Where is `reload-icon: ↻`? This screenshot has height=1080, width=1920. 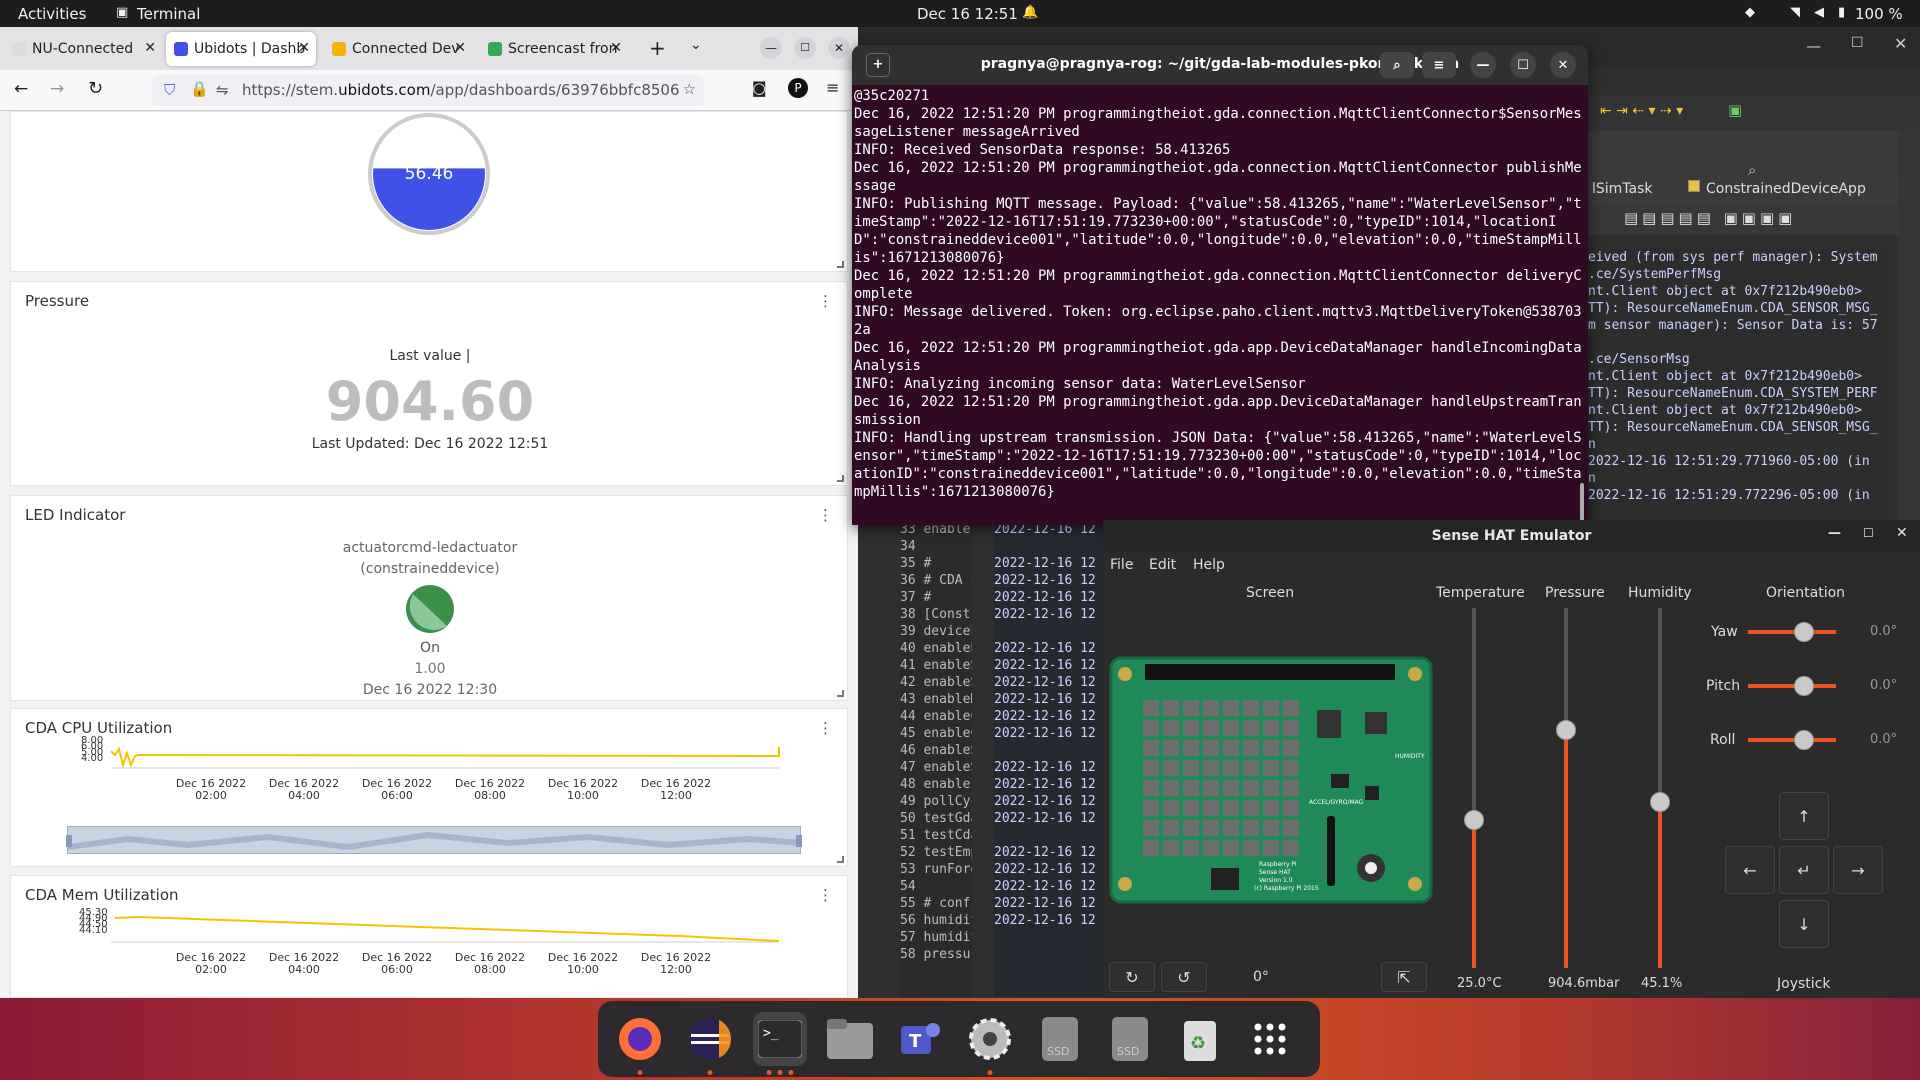 reload-icon: ↻ is located at coordinates (95, 88).